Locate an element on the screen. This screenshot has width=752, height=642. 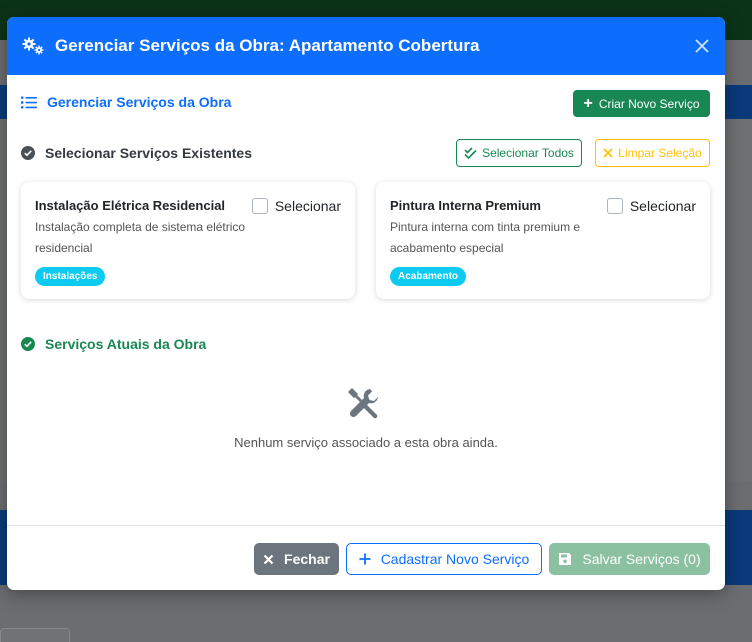
plus-icon: + is located at coordinates (588, 103).